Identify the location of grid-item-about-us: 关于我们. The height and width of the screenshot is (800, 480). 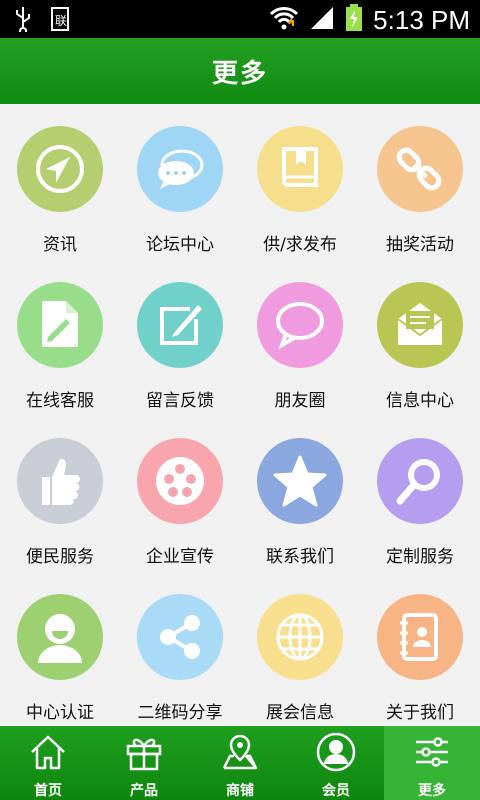
(420, 650).